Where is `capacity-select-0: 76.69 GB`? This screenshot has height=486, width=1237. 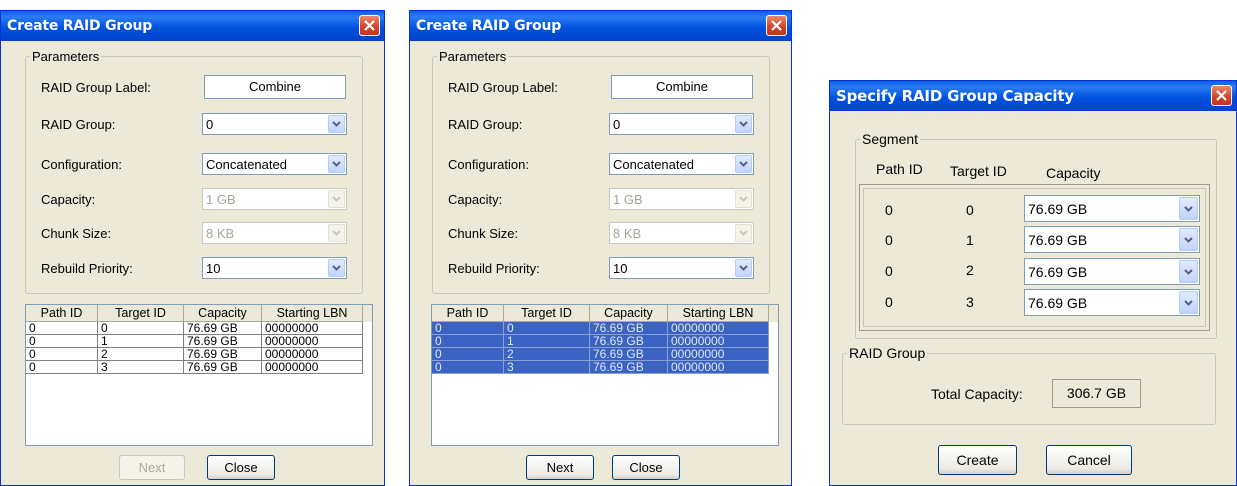 capacity-select-0: 76.69 GB is located at coordinates (1112, 208).